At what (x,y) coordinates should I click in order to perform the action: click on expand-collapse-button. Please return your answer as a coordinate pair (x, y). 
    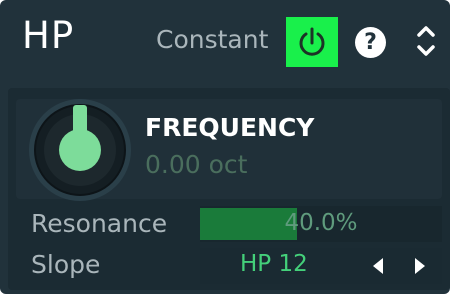
    Looking at the image, I should click on (426, 41).